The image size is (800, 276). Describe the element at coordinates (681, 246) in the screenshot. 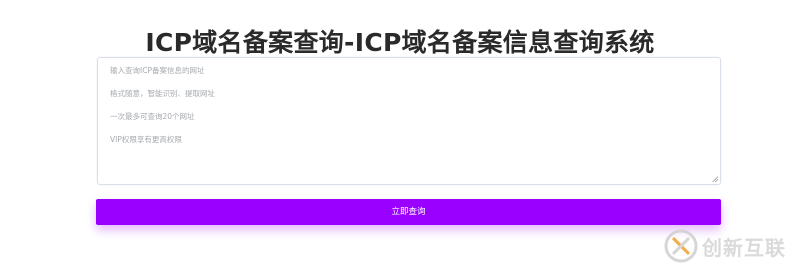

I see `brand-logo-icon` at that location.